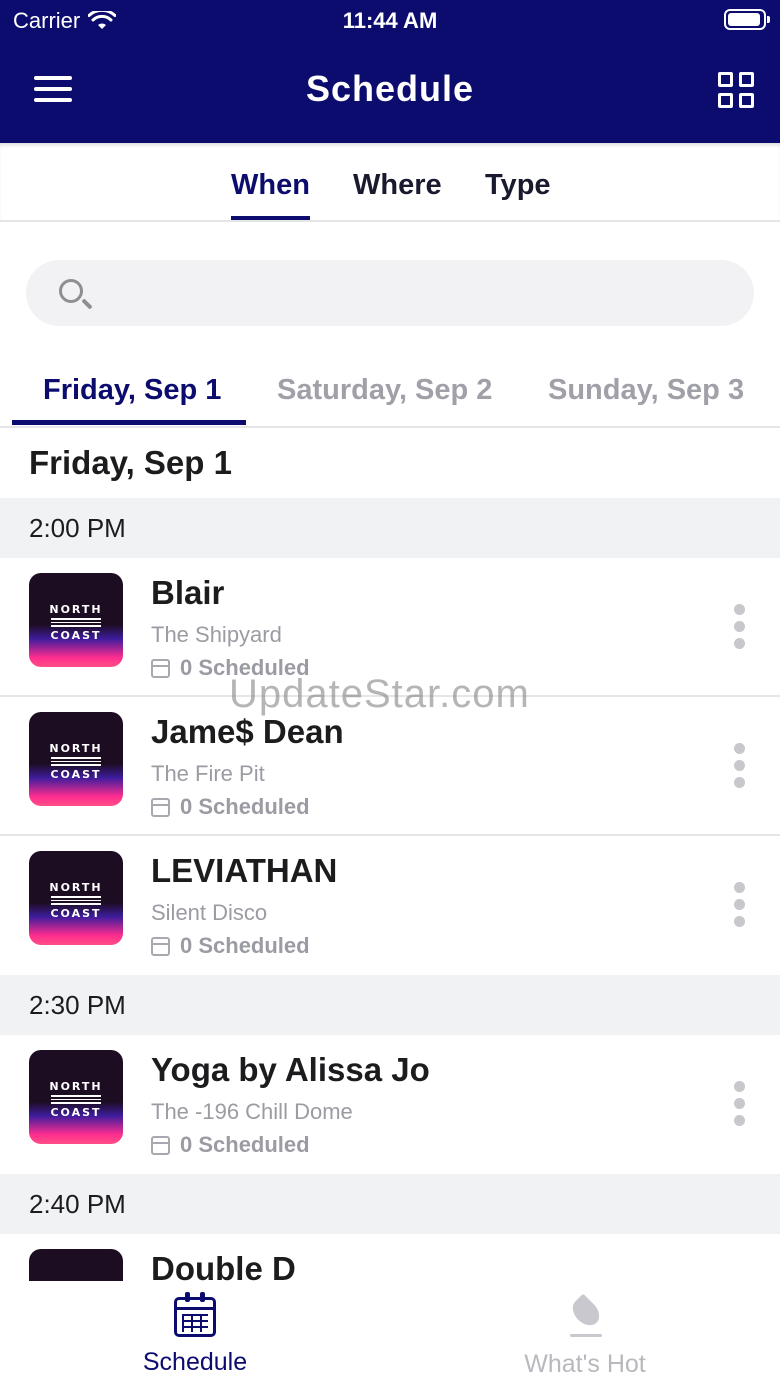 This screenshot has height=1387, width=780. What do you see at coordinates (390, 1334) in the screenshot?
I see `bottom-tab-bar: Schedule What's Hot` at bounding box center [390, 1334].